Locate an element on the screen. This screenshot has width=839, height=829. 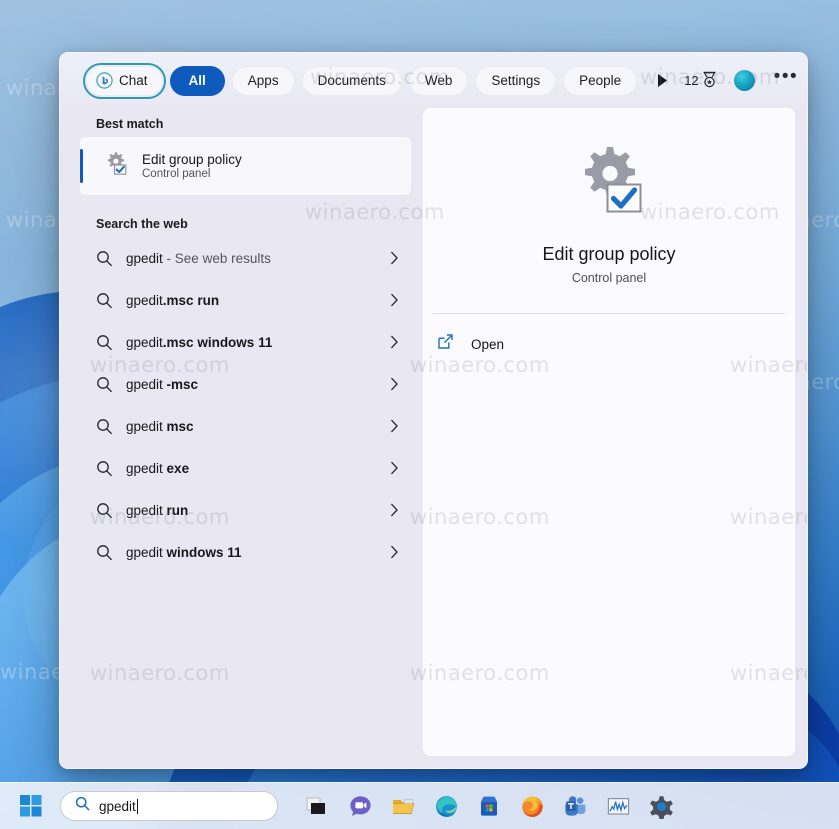
chat-icon is located at coordinates (360, 806).